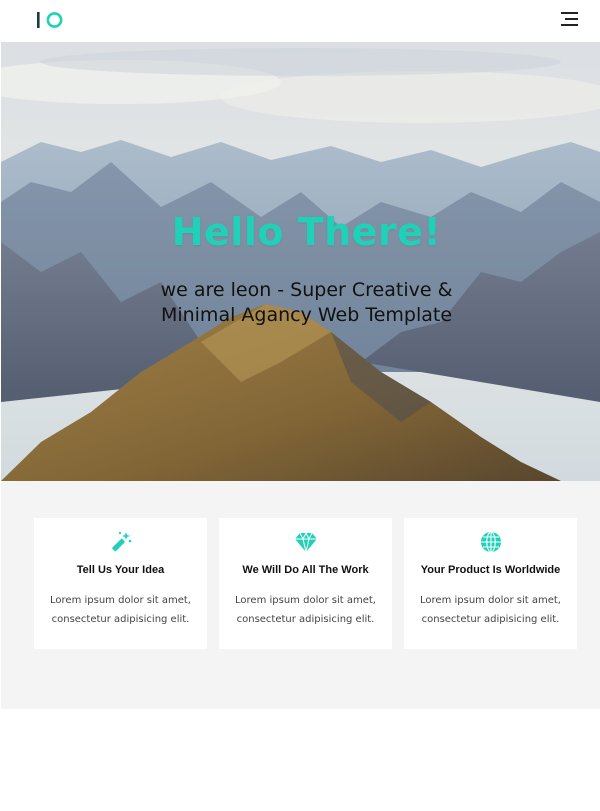 This screenshot has height=811, width=600. Describe the element at coordinates (305, 542) in the screenshot. I see `diamond-icon` at that location.